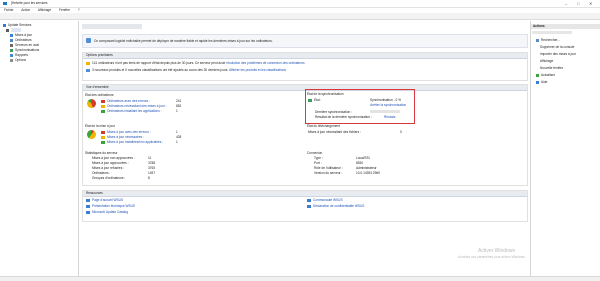 This screenshot has height=281, width=600. I want to click on update-services-icon, so click(4, 25).